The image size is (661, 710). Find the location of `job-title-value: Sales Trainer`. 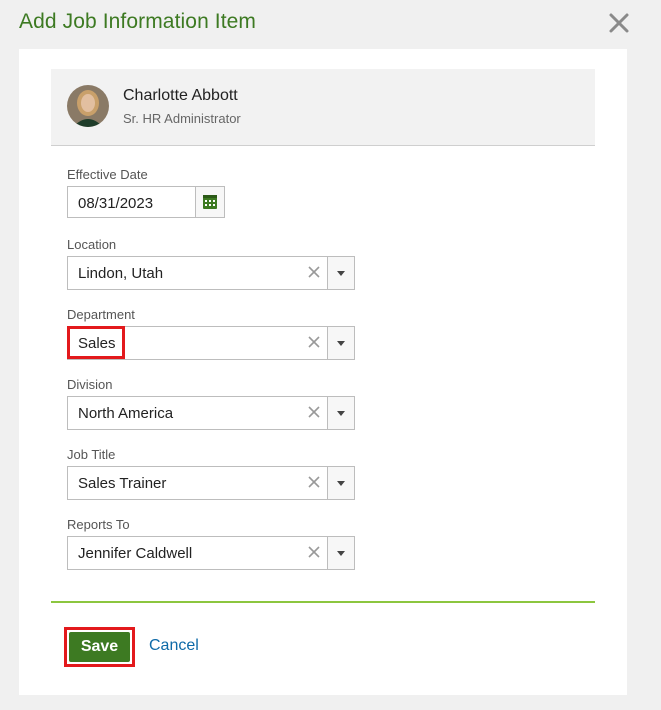

job-title-value: Sales Trainer is located at coordinates (122, 483).